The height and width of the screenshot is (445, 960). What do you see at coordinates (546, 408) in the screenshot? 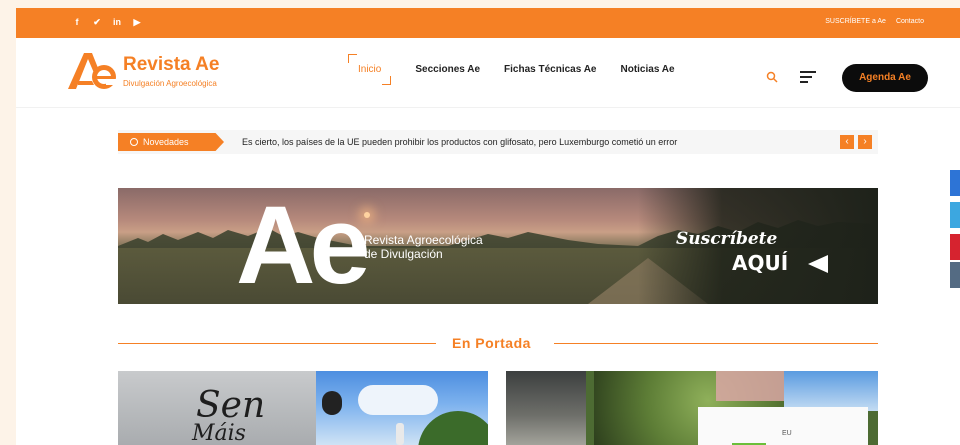
I see `card-lab-image` at bounding box center [546, 408].